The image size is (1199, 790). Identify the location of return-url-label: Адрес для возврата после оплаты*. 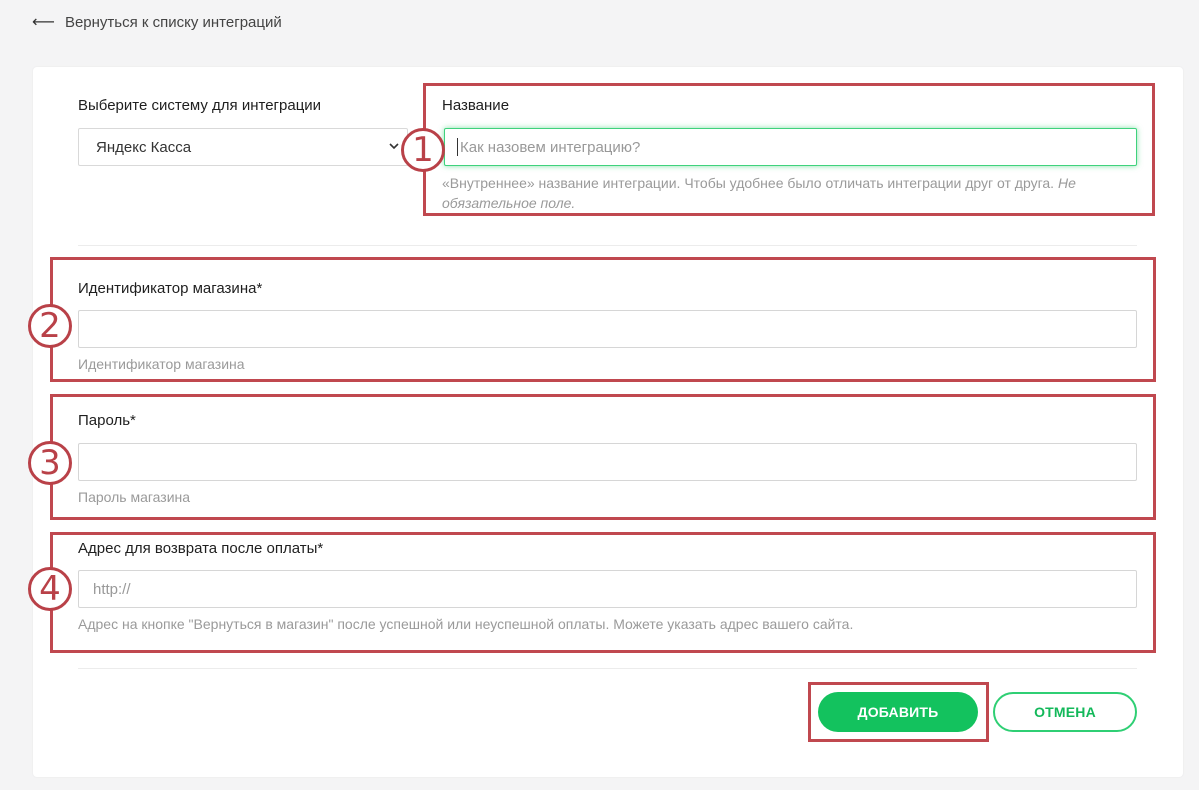
(201, 548).